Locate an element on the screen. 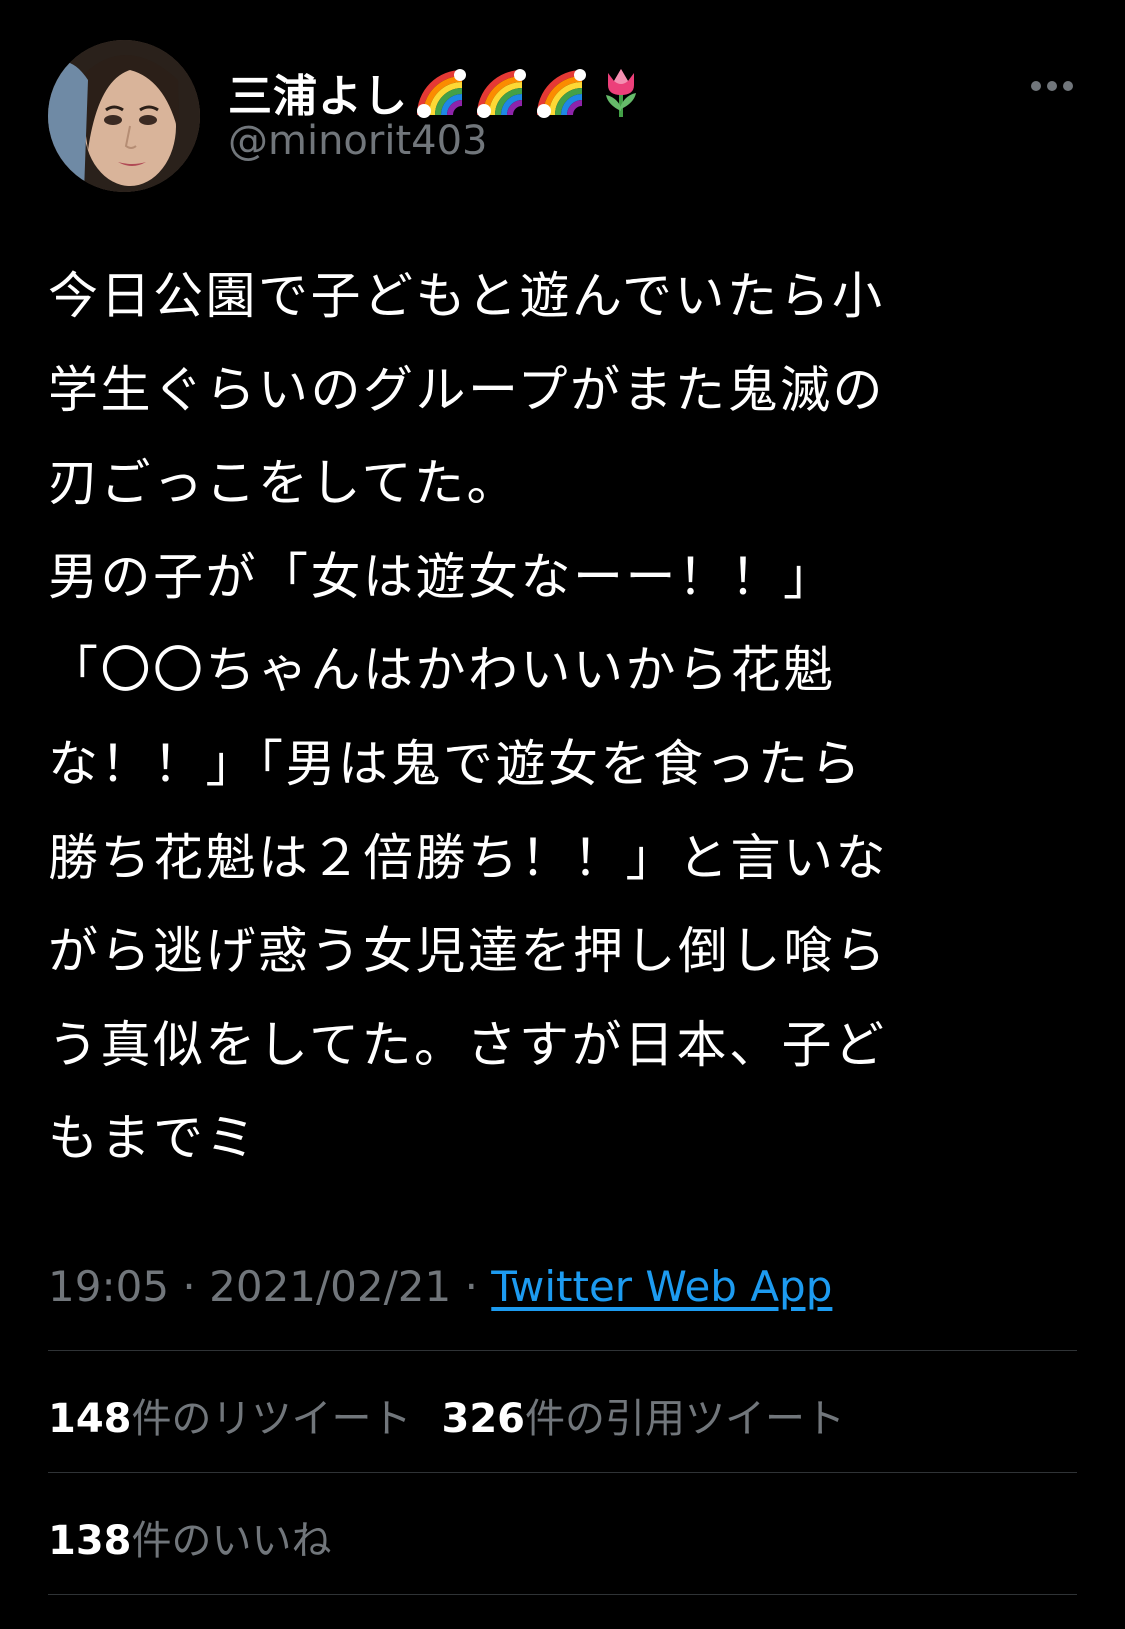  display-name: 三浦よし is located at coordinates (318, 92).